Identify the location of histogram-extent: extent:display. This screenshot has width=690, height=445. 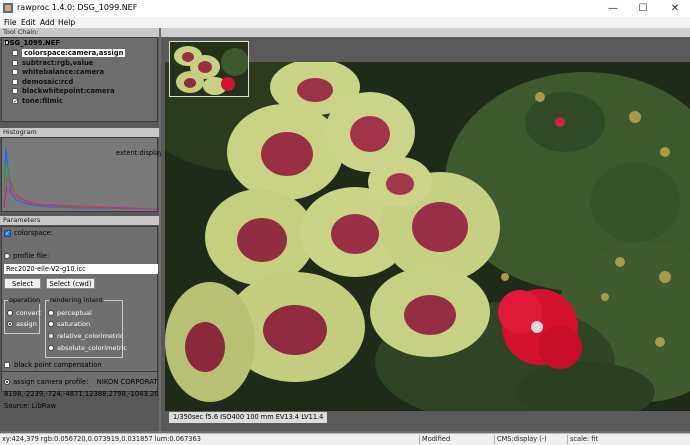
(139, 153).